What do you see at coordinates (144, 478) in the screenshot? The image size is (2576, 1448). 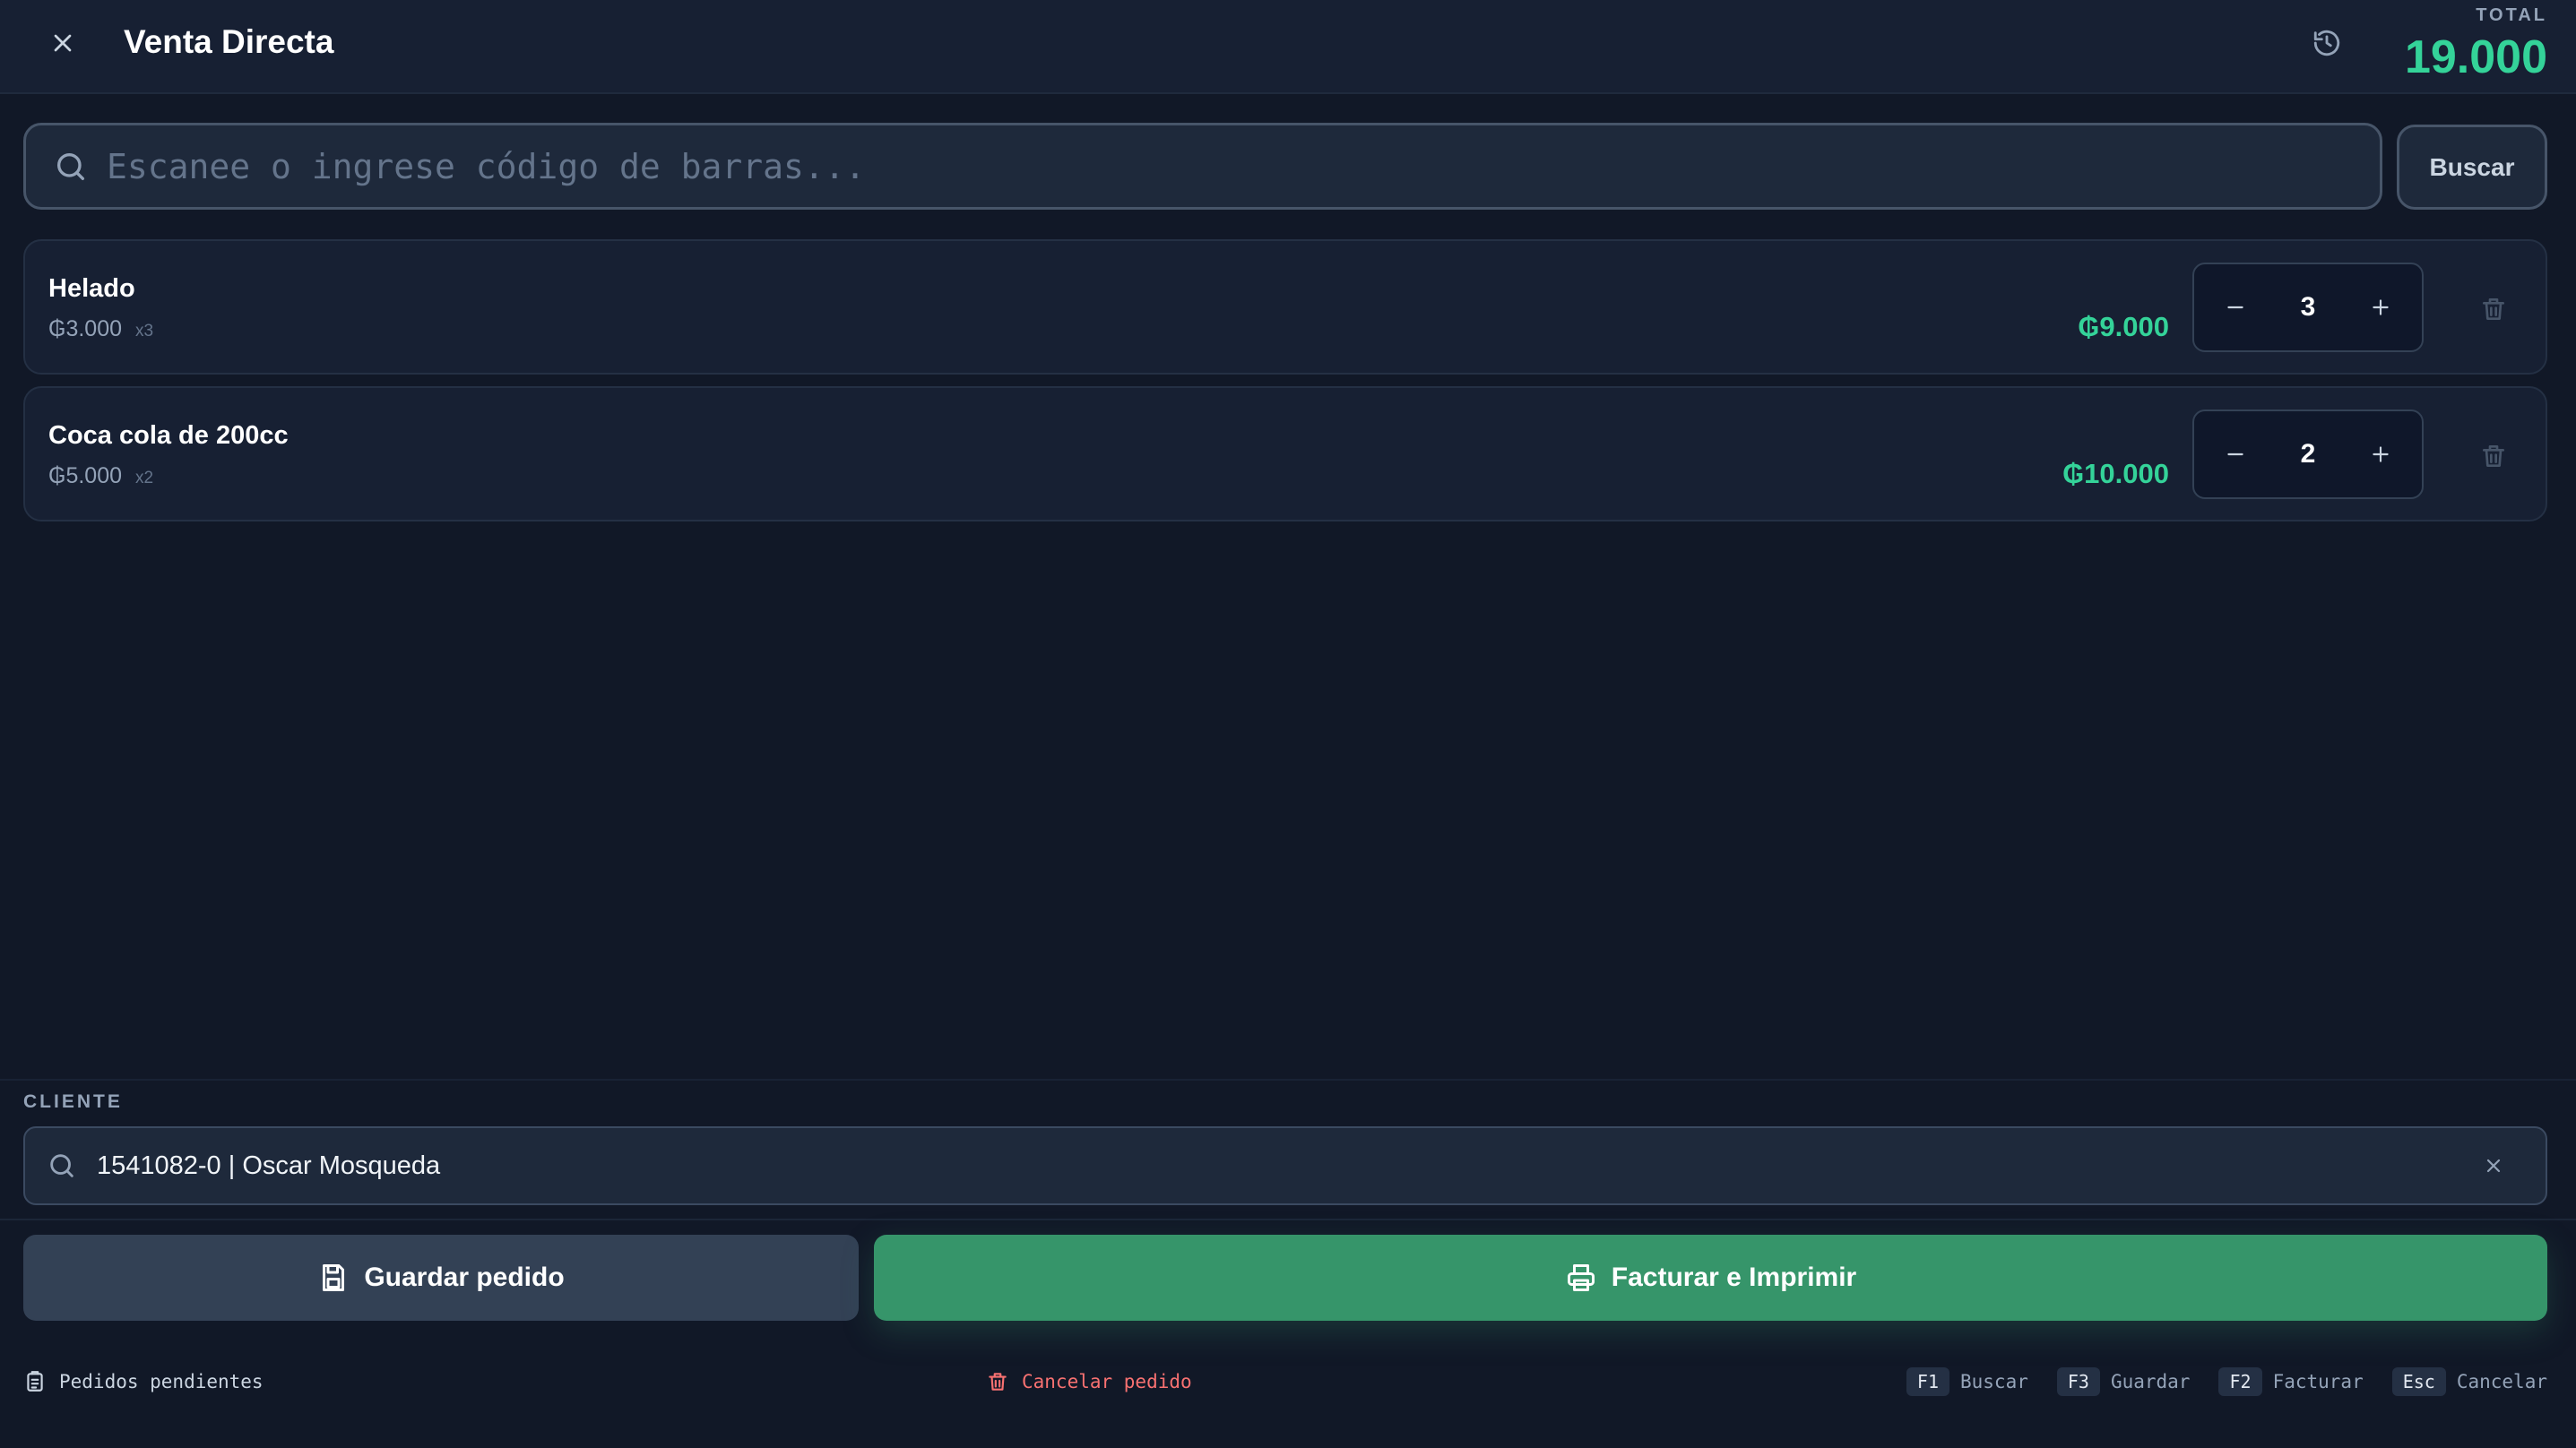 I see `item-qty-label: x2` at bounding box center [144, 478].